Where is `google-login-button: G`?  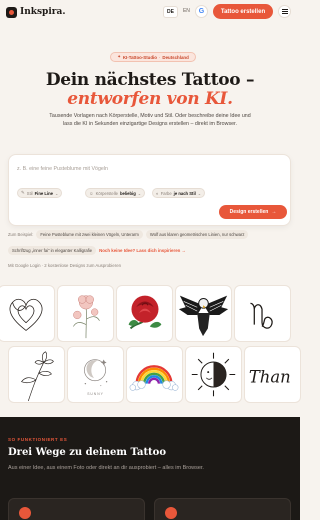
google-login-button: G is located at coordinates (201, 11).